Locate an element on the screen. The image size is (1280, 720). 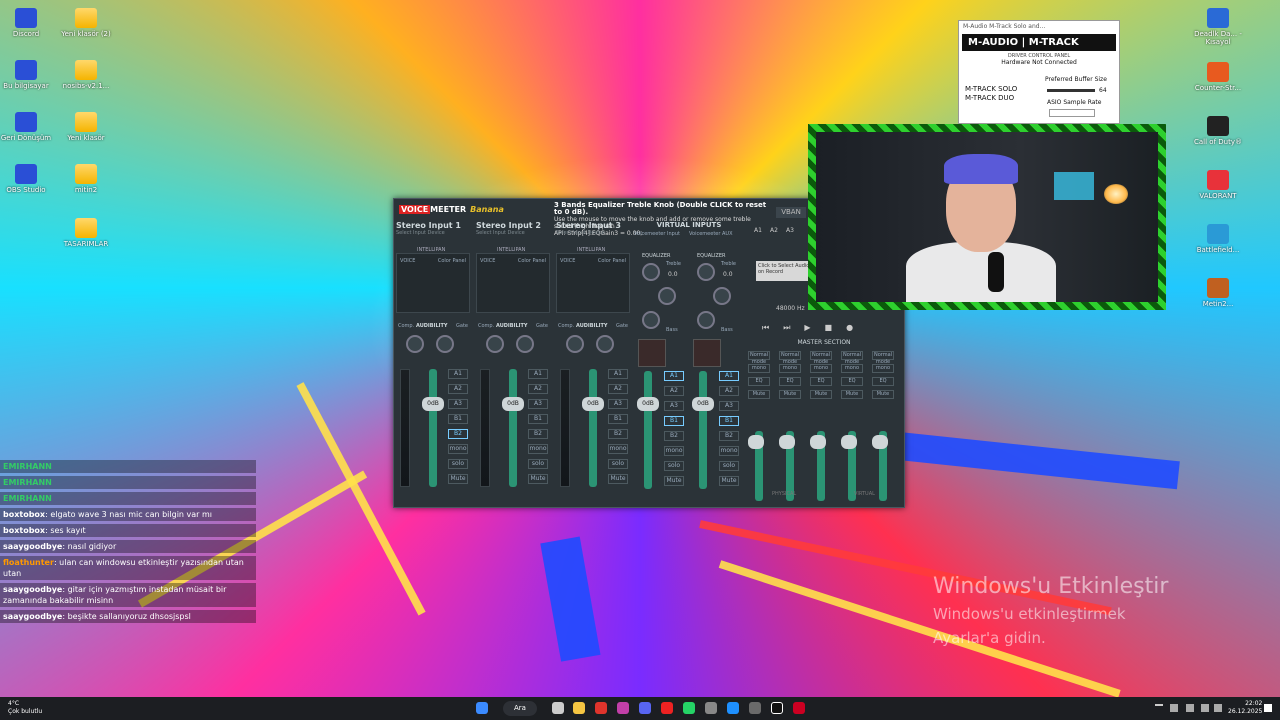
strip-title: Stereo Input 1 is located at coordinates (436, 225).